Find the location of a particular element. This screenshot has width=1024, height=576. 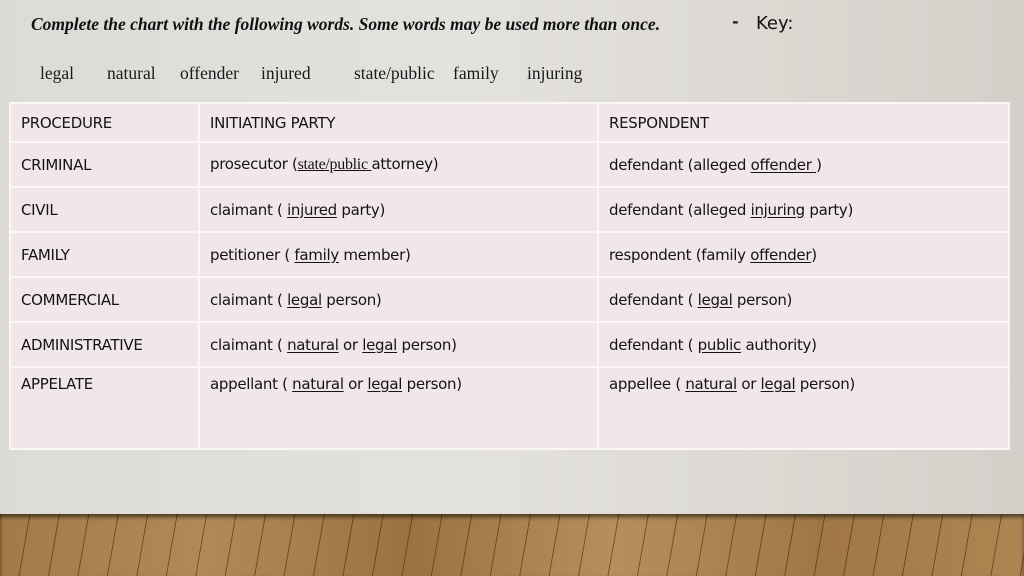

respondent-cell: defendant ( public authority) is located at coordinates (803, 344).